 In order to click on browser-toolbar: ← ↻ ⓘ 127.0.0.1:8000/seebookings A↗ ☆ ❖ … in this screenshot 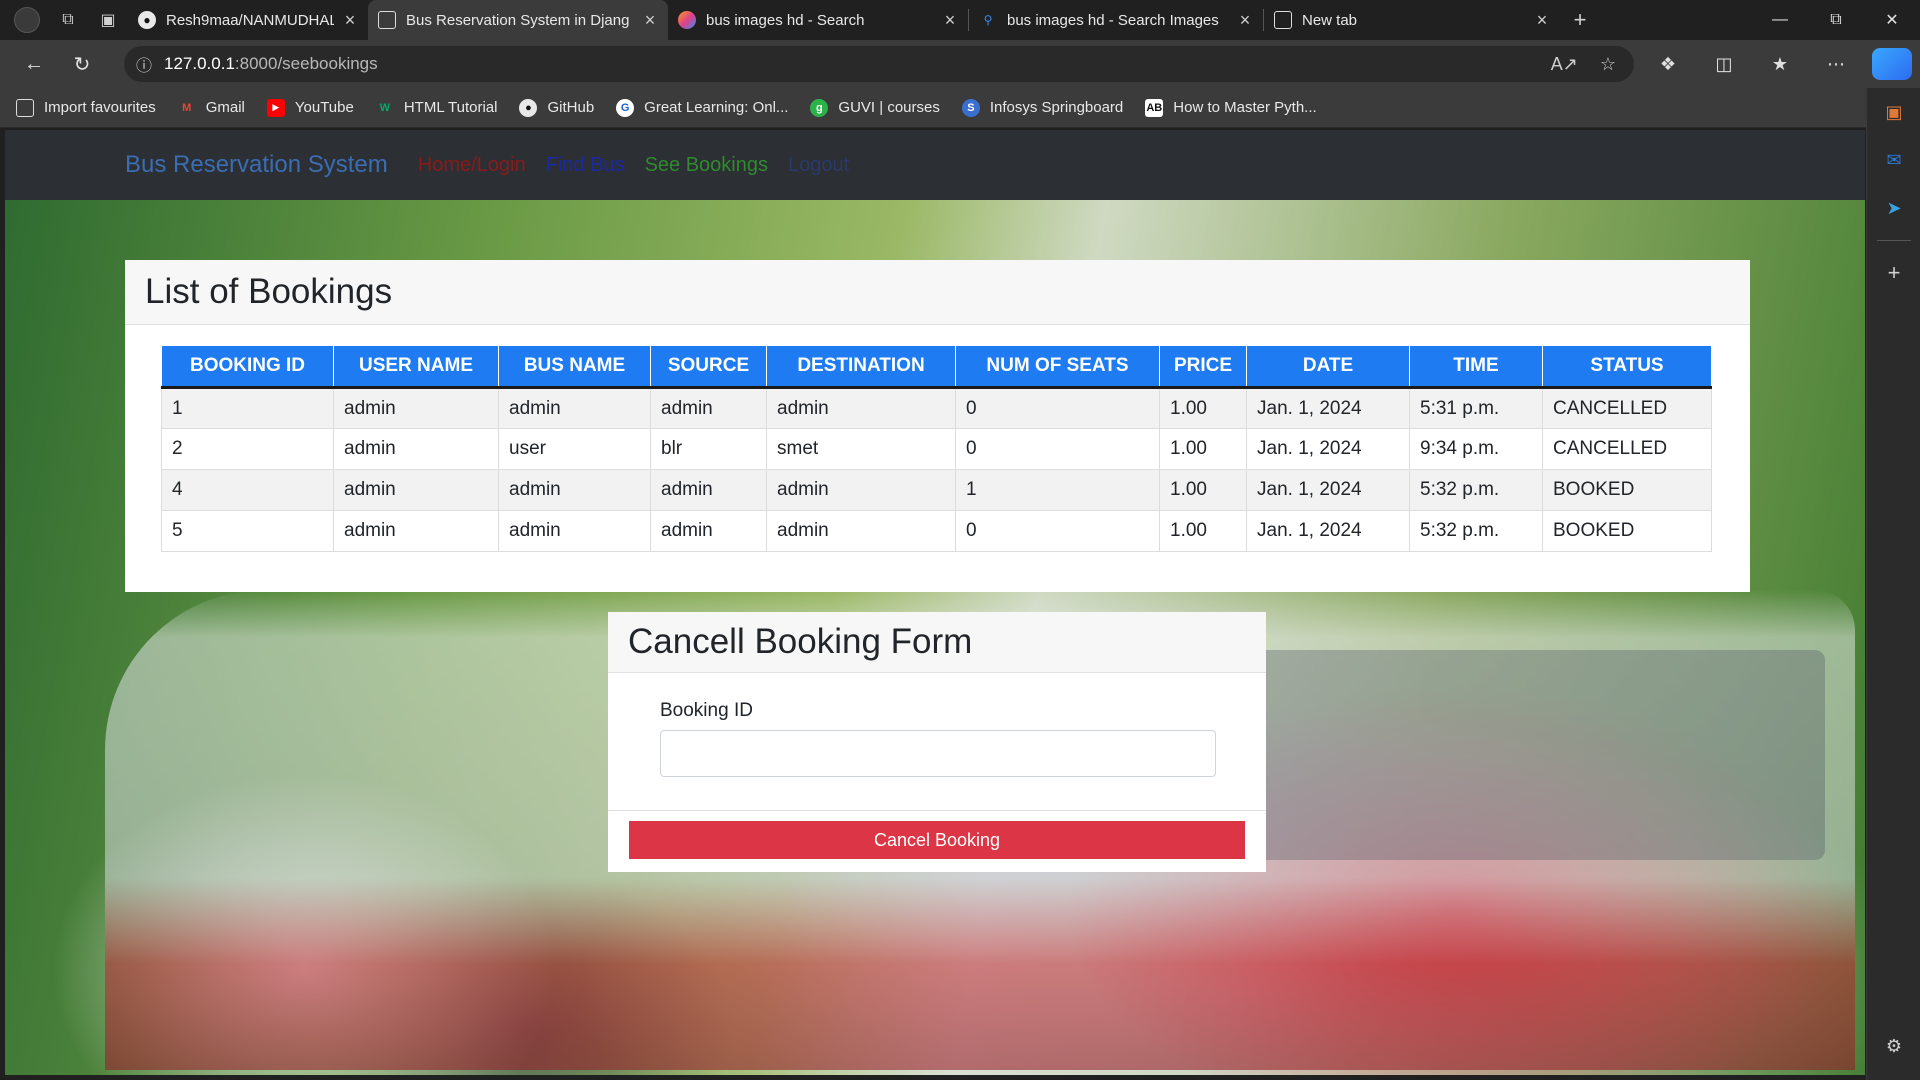, I will do `click(960, 64)`.